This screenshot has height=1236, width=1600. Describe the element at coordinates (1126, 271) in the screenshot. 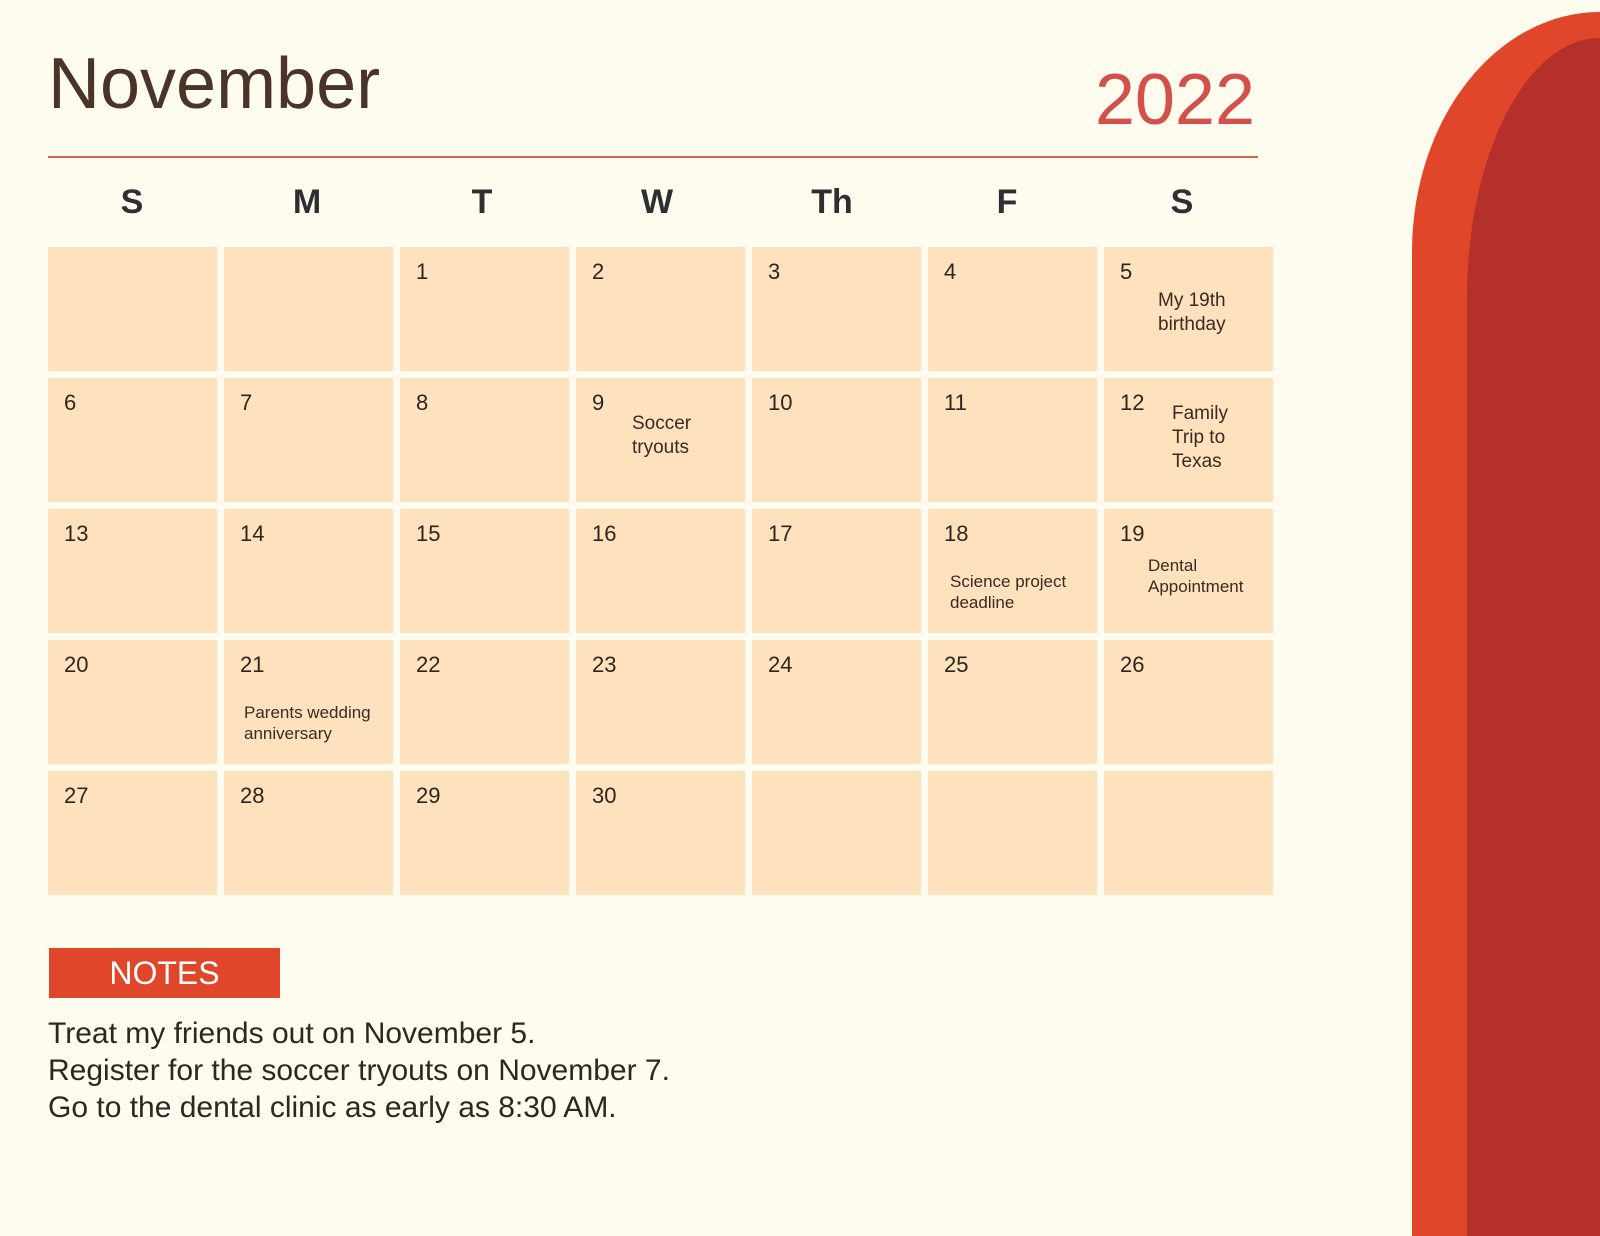

I see `day-number: 5` at that location.